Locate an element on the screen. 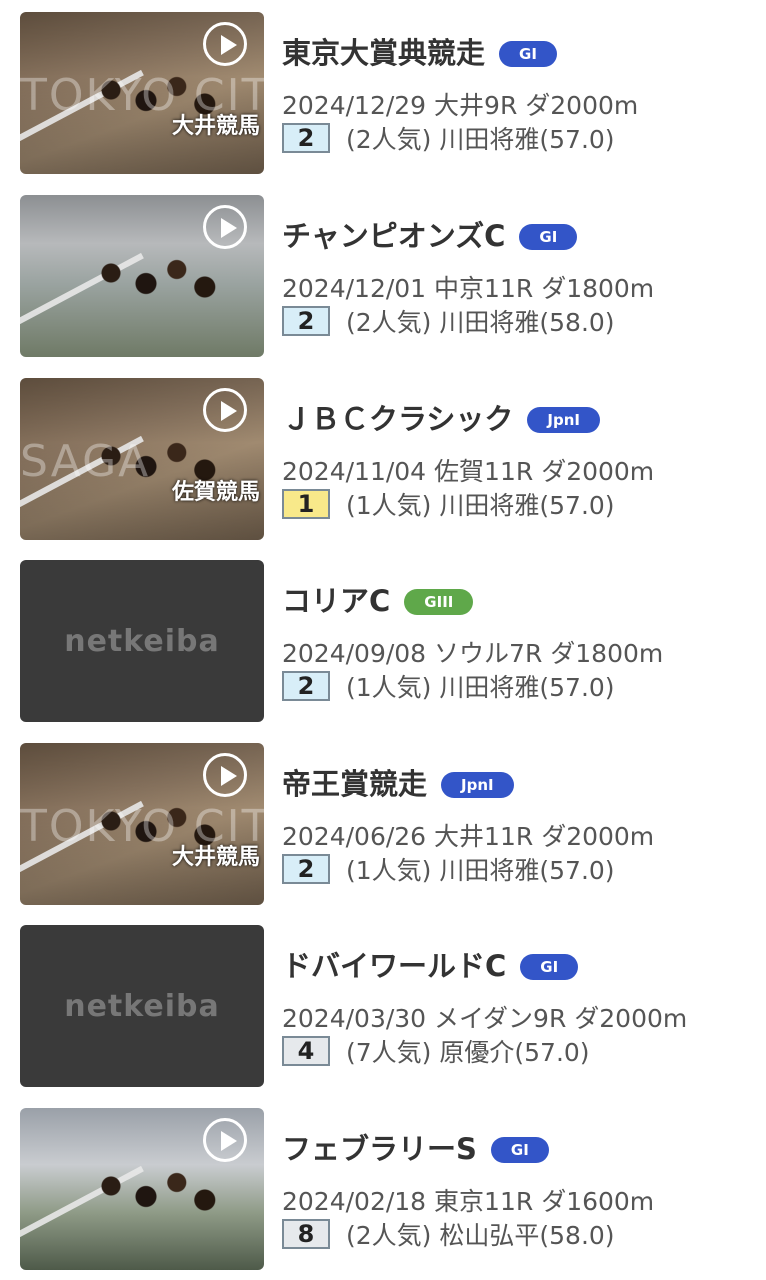 This screenshot has height=1280, width=766. race-title: フェブラリーS is located at coordinates (379, 1149).